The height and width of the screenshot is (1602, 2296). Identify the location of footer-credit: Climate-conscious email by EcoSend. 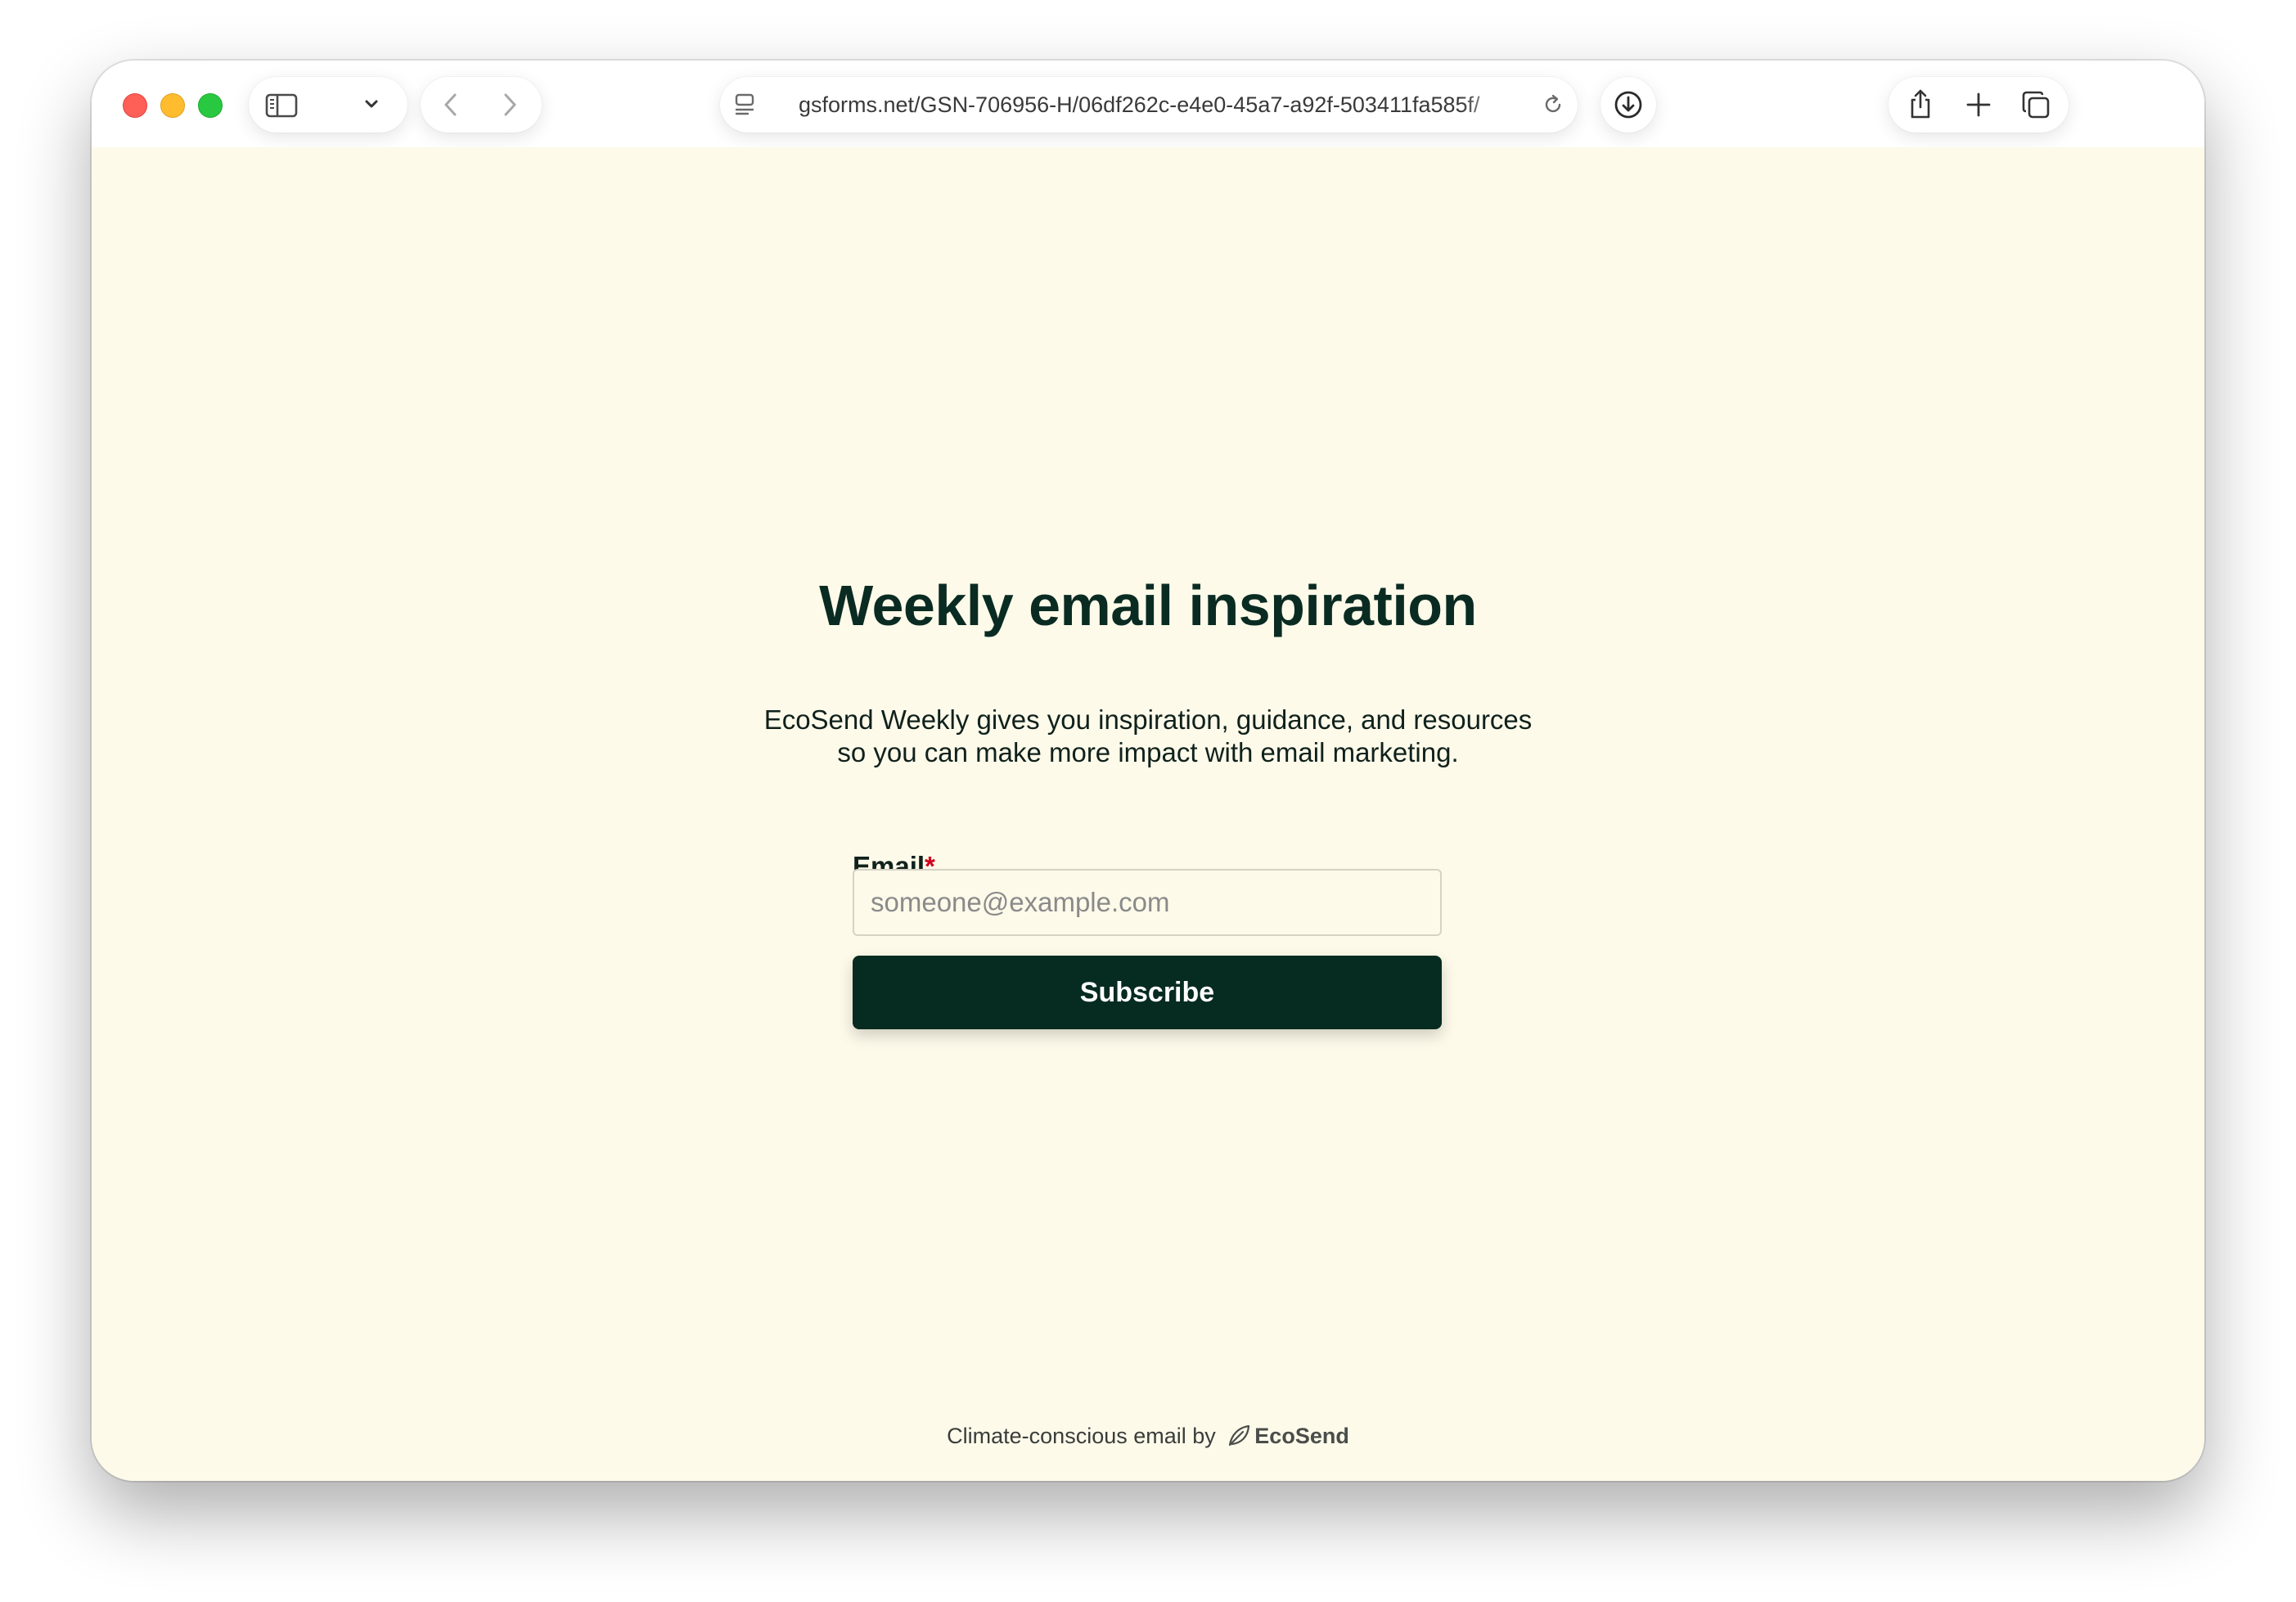
(1148, 1437).